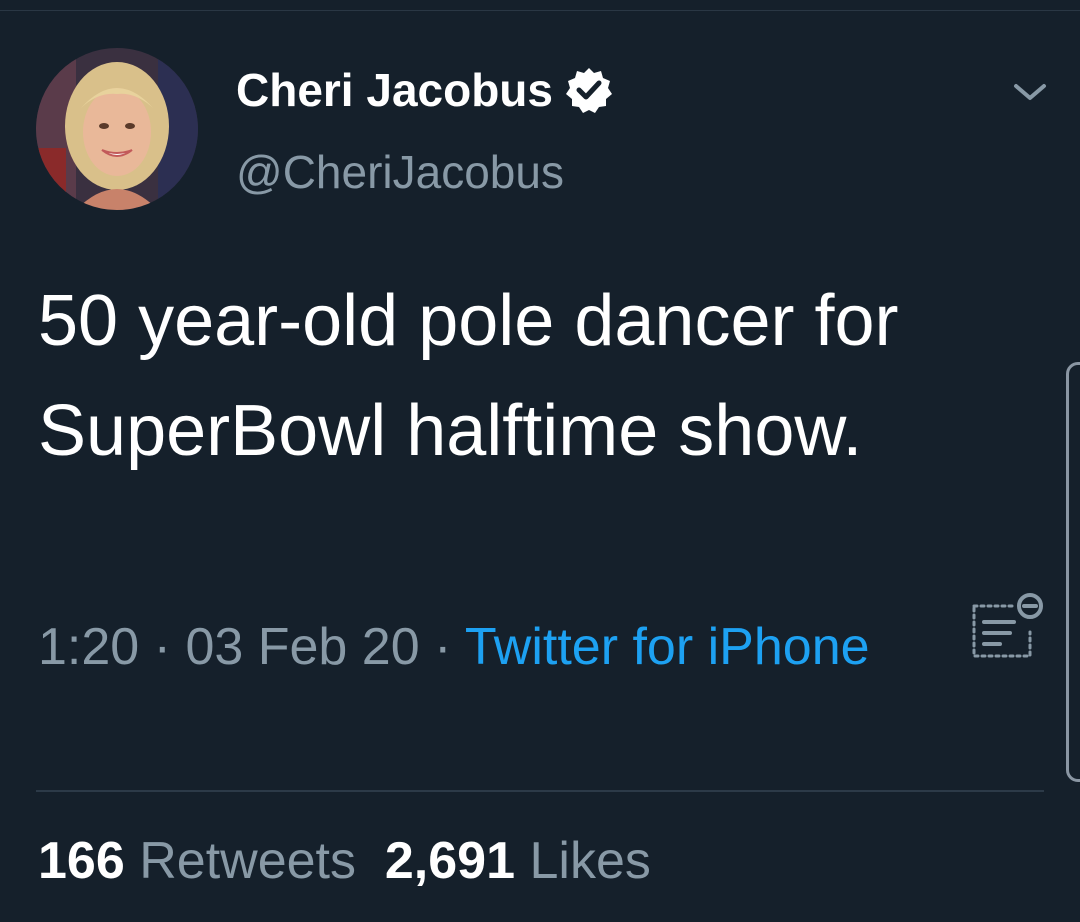  I want to click on tweet-meta: 1:20 · 03 Feb 20 · Twitter for iPhone, so click(468, 647).